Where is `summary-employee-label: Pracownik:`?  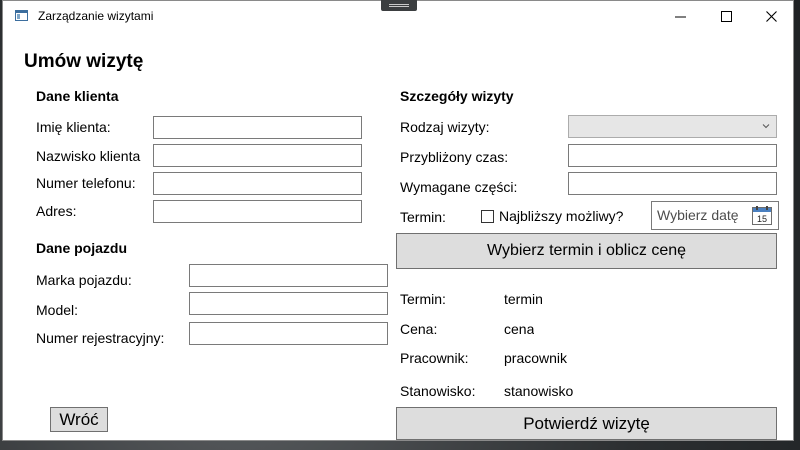 summary-employee-label: Pracownik: is located at coordinates (434, 358).